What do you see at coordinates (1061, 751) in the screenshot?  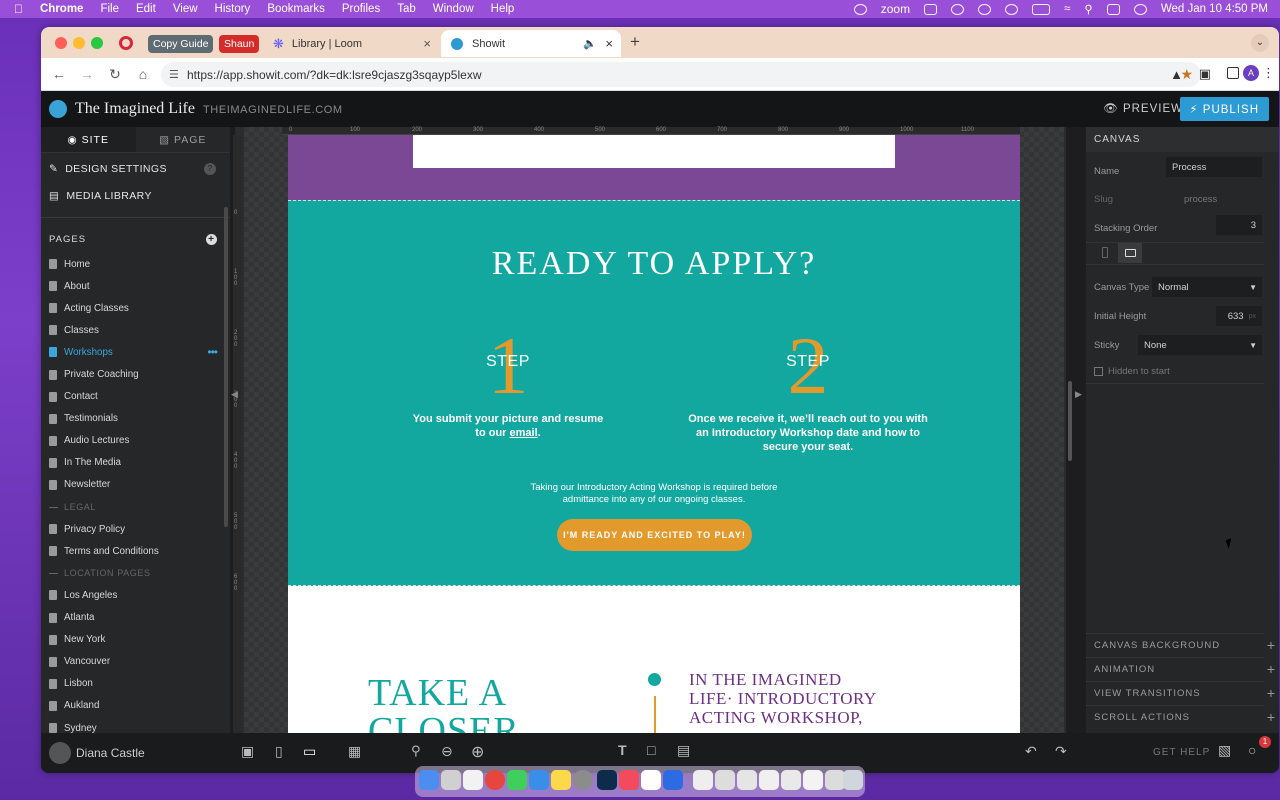 I see `redo-icon: ↷` at bounding box center [1061, 751].